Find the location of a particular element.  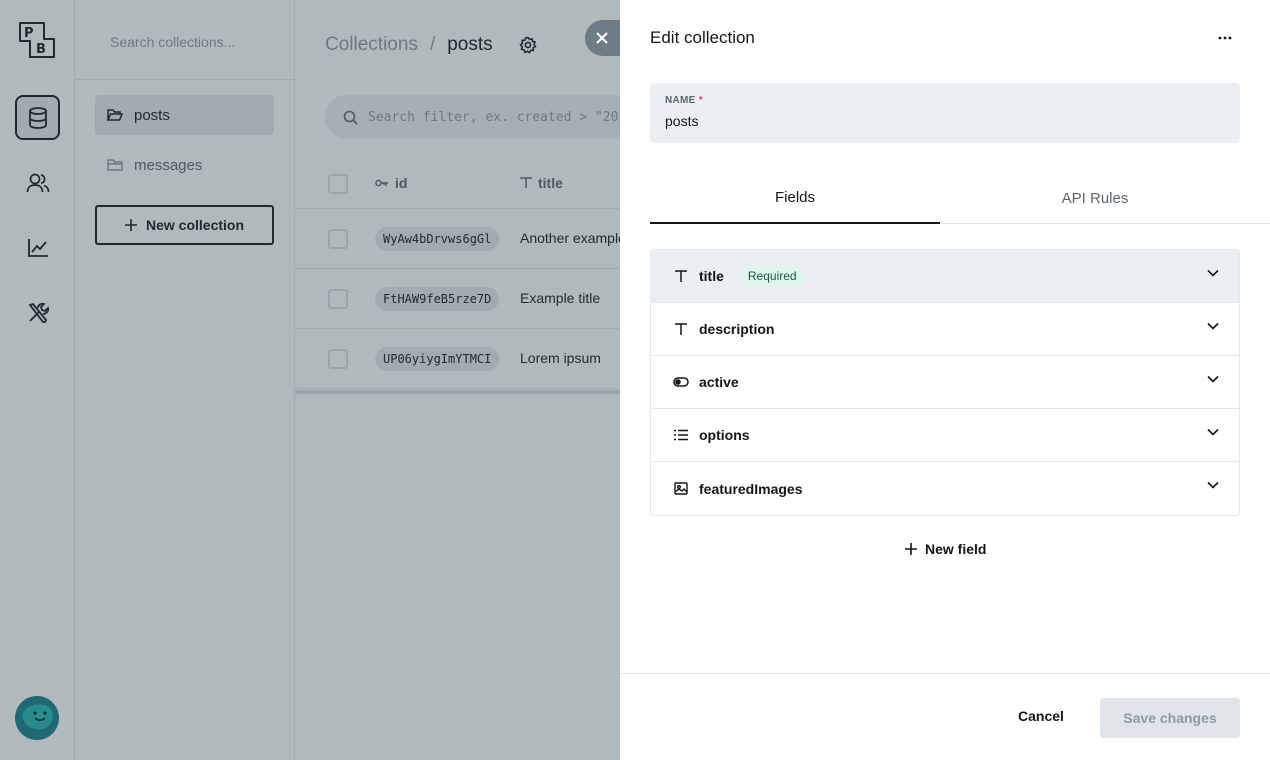

plus-icon is located at coordinates (911, 549).